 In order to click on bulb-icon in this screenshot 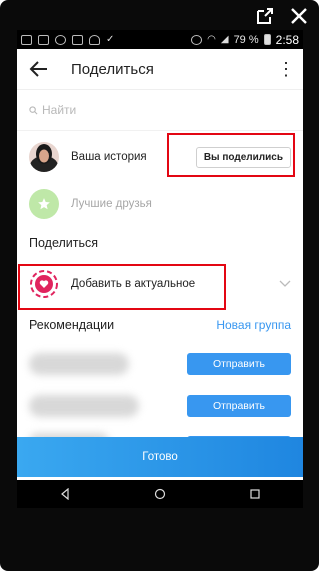, I will do `click(94, 39)`.